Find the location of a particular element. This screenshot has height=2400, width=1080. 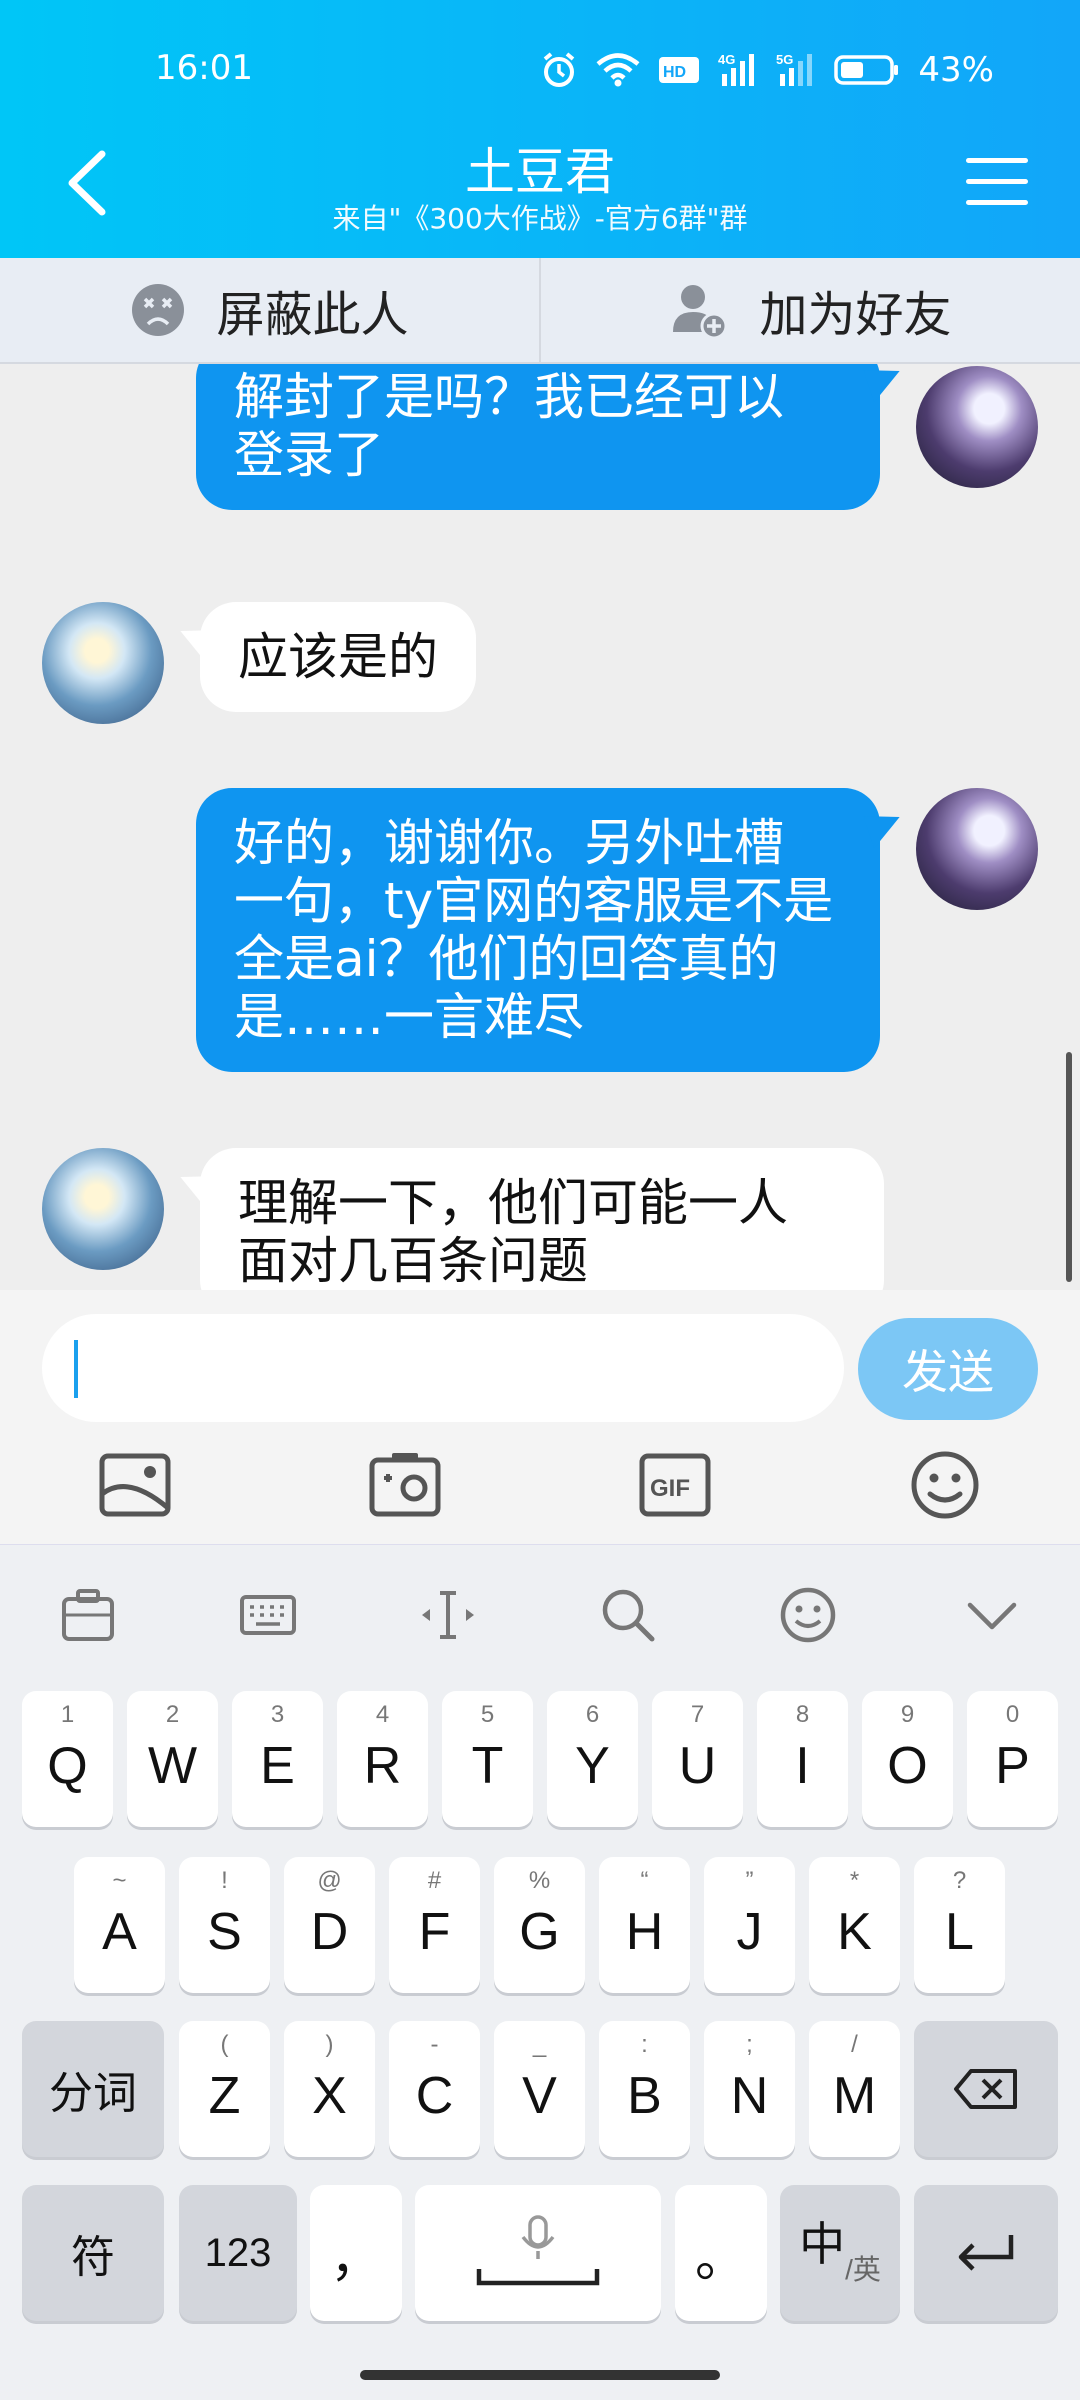

period-key: 。 is located at coordinates (721, 2253).